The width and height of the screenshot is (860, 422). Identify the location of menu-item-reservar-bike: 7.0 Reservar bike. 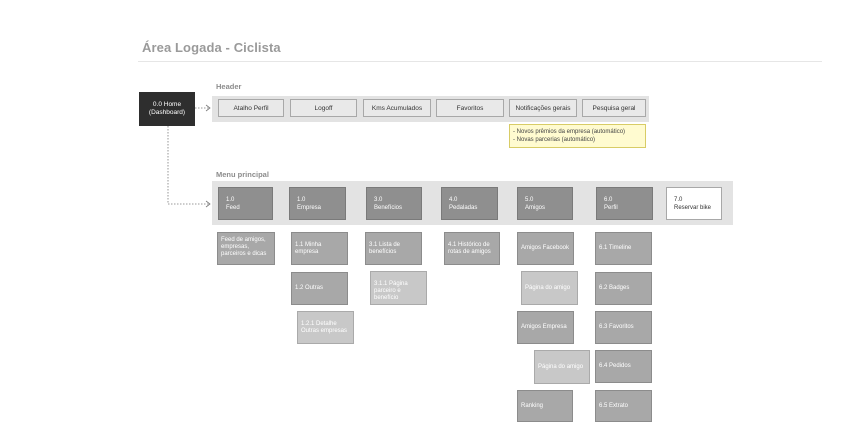
(694, 203).